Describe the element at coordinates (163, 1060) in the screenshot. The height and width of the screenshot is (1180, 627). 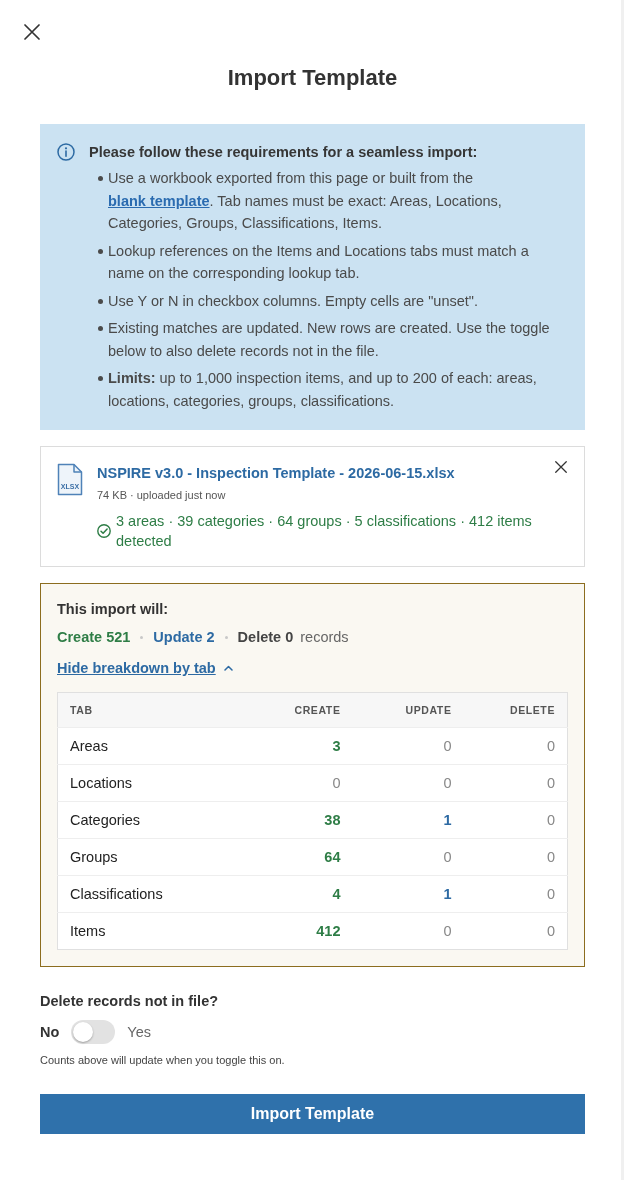
I see `toggle-hint: Counts above will update when you toggle this on.` at that location.